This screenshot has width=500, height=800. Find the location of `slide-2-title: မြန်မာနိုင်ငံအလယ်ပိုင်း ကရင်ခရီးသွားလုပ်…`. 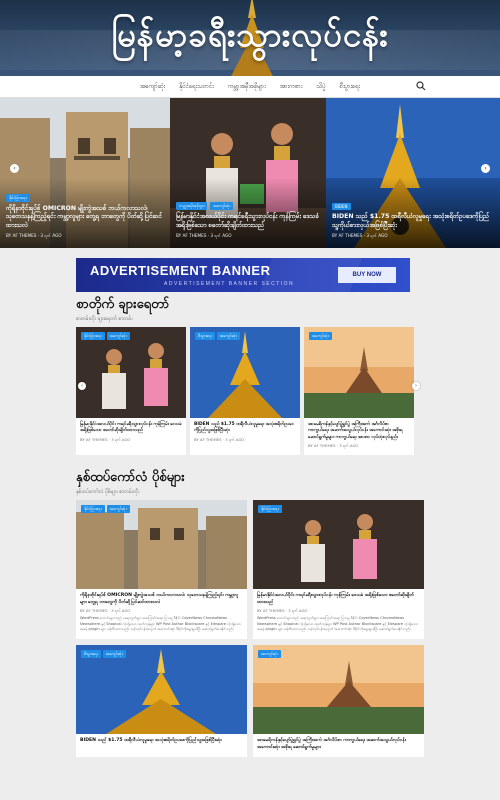

slide-2-title: မြန်မာနိုင်ငံအလယ်ပိုင်း ကရင်ခရီးသွားလုပ်… is located at coordinates (248, 221).